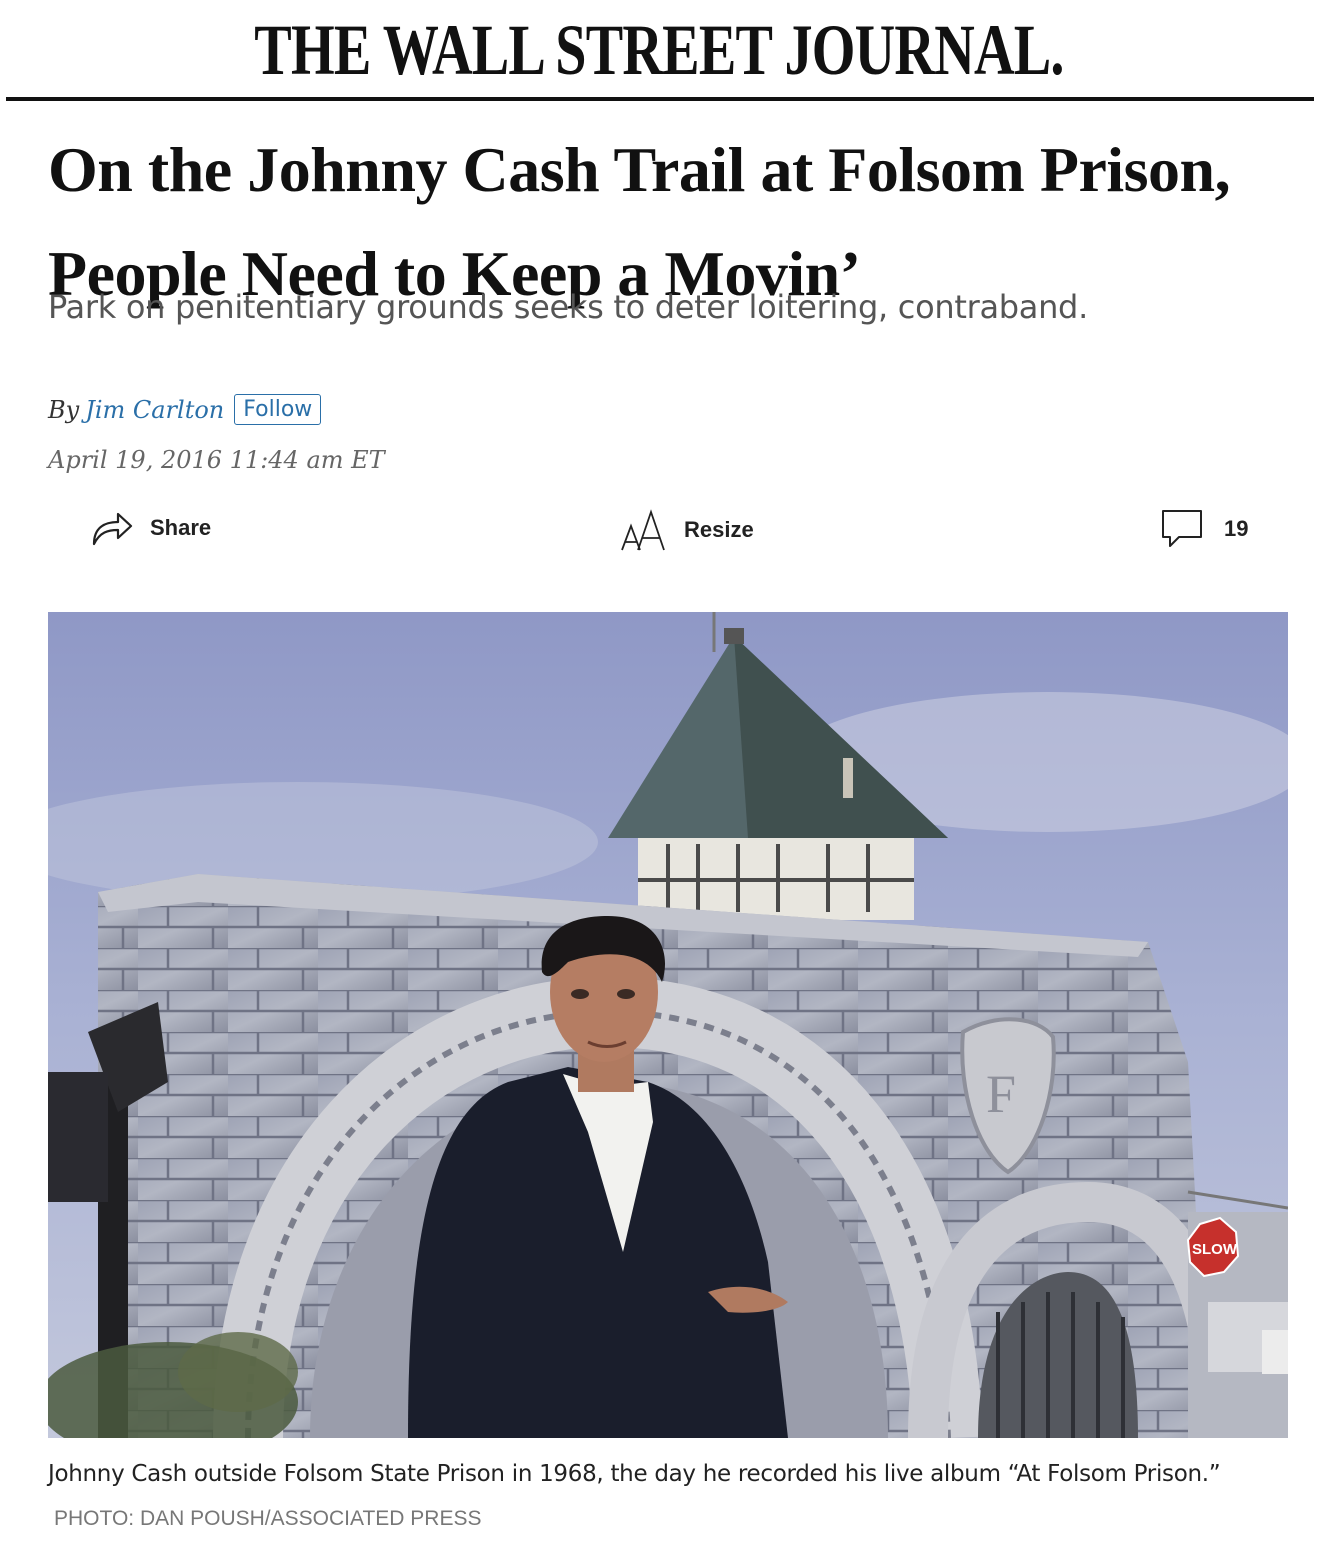 This screenshot has height=1546, width=1318. I want to click on publish-timestamp: April 19, 2016 11:44 am ET, so click(216, 460).